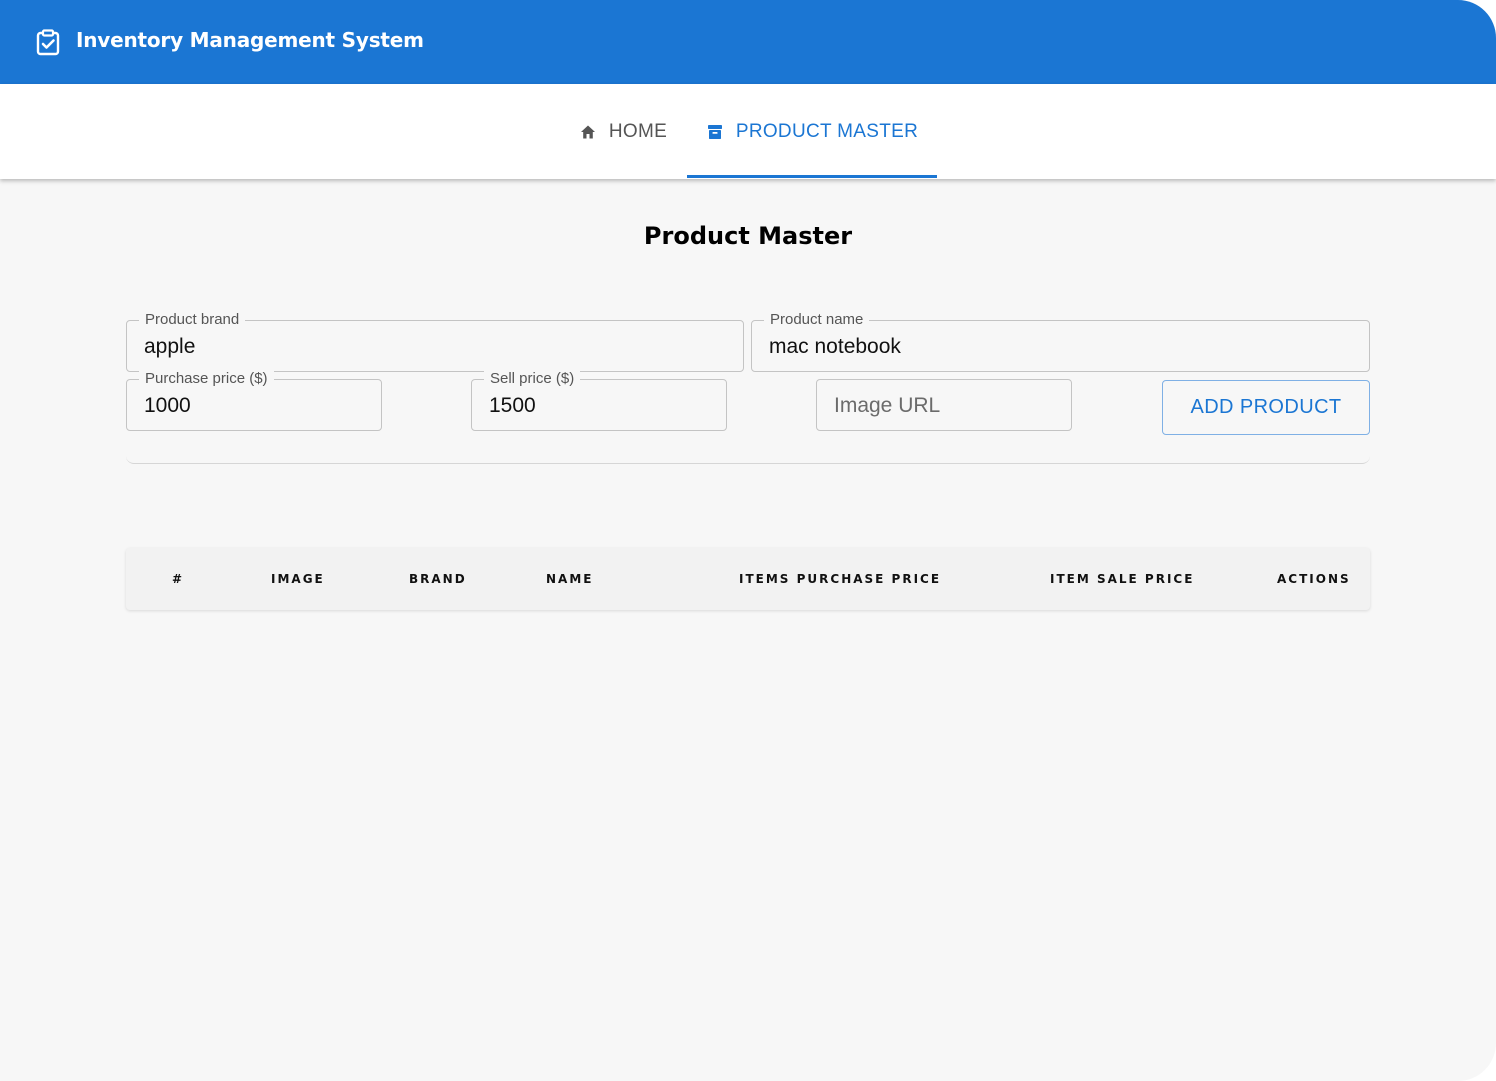 This screenshot has height=1081, width=1496. What do you see at coordinates (748, 236) in the screenshot?
I see `page-title: Product Master` at bounding box center [748, 236].